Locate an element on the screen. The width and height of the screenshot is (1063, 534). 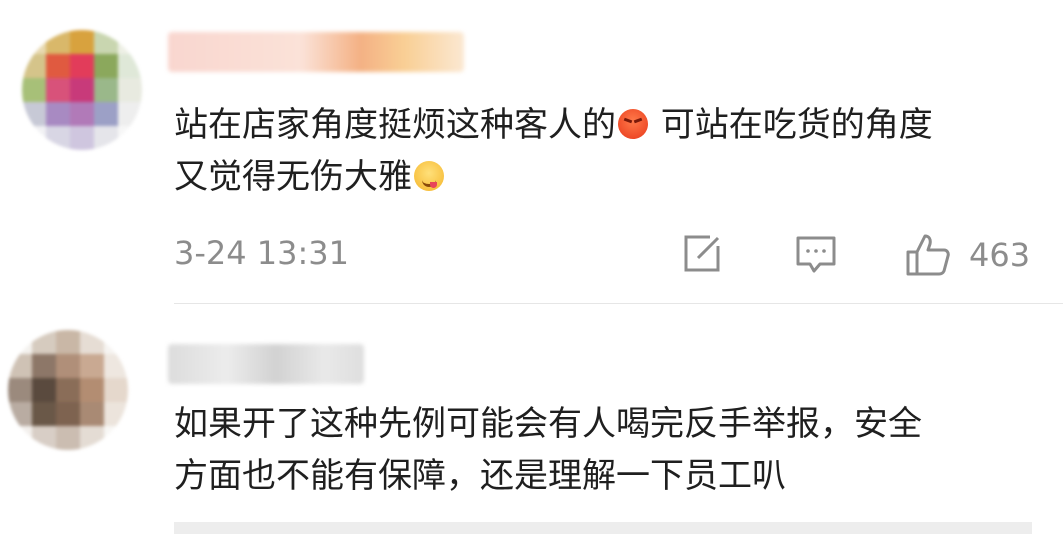
username-blurred is located at coordinates (266, 364).